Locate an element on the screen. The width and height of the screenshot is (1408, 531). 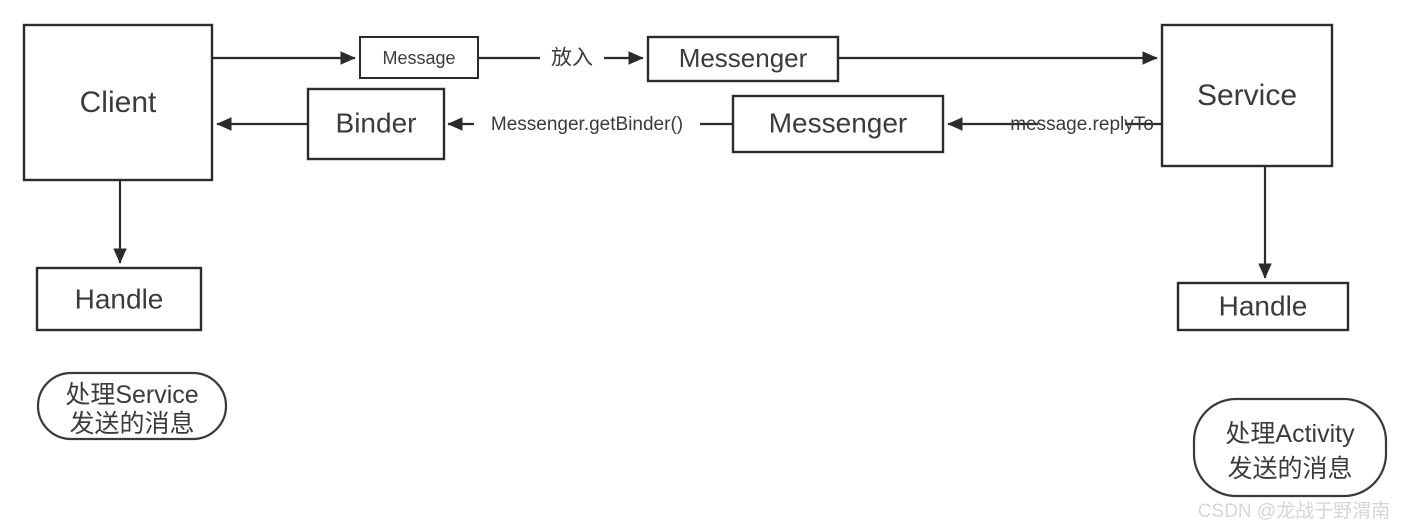
node-handle-left-label: Handle is located at coordinates (119, 298).